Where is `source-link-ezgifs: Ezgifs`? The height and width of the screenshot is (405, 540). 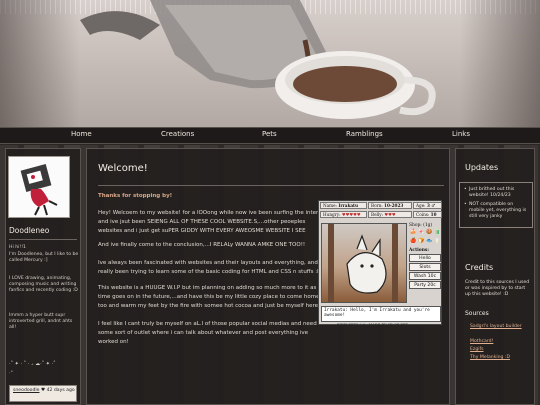 source-link-ezgifs: Ezgifs is located at coordinates (500, 350).